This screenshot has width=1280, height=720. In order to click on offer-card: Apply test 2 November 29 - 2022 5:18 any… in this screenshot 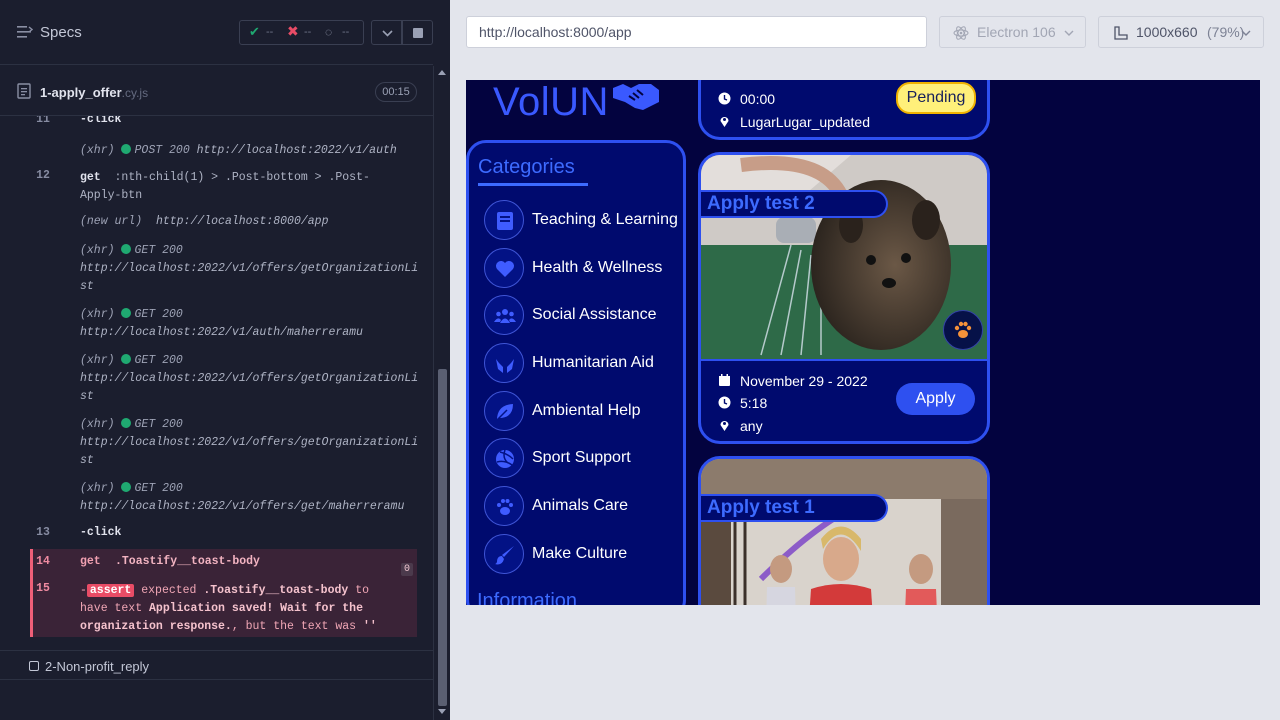, I will do `click(844, 298)`.